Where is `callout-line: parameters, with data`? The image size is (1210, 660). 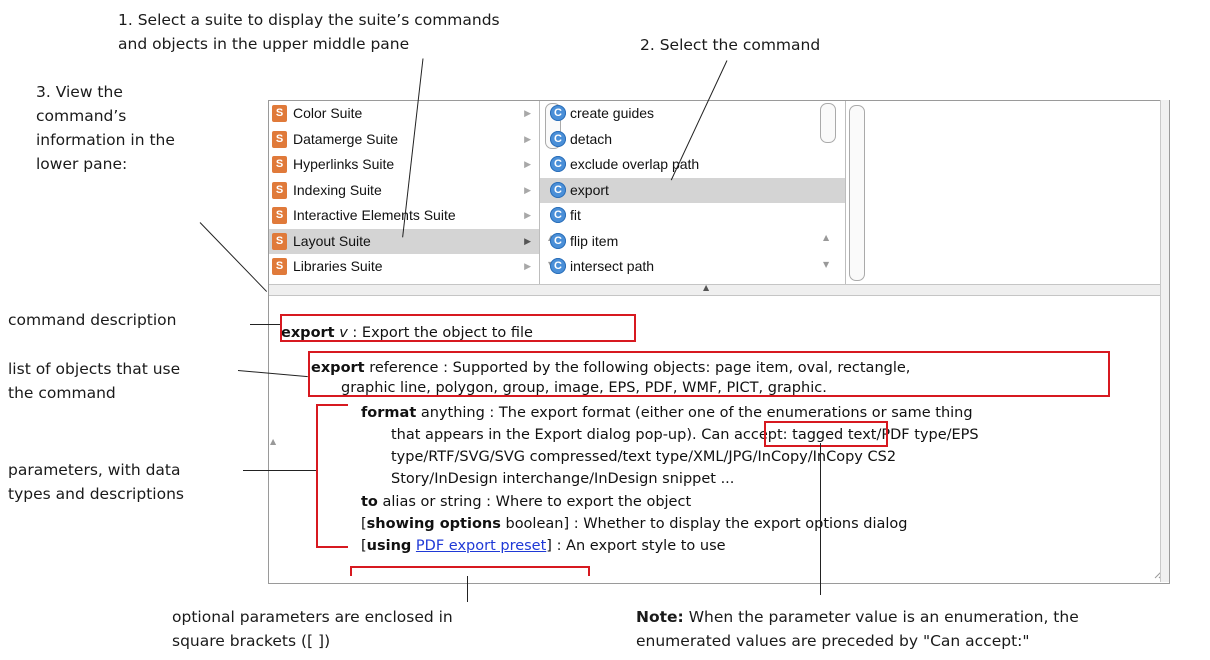
callout-line: parameters, with data is located at coordinates (94, 470).